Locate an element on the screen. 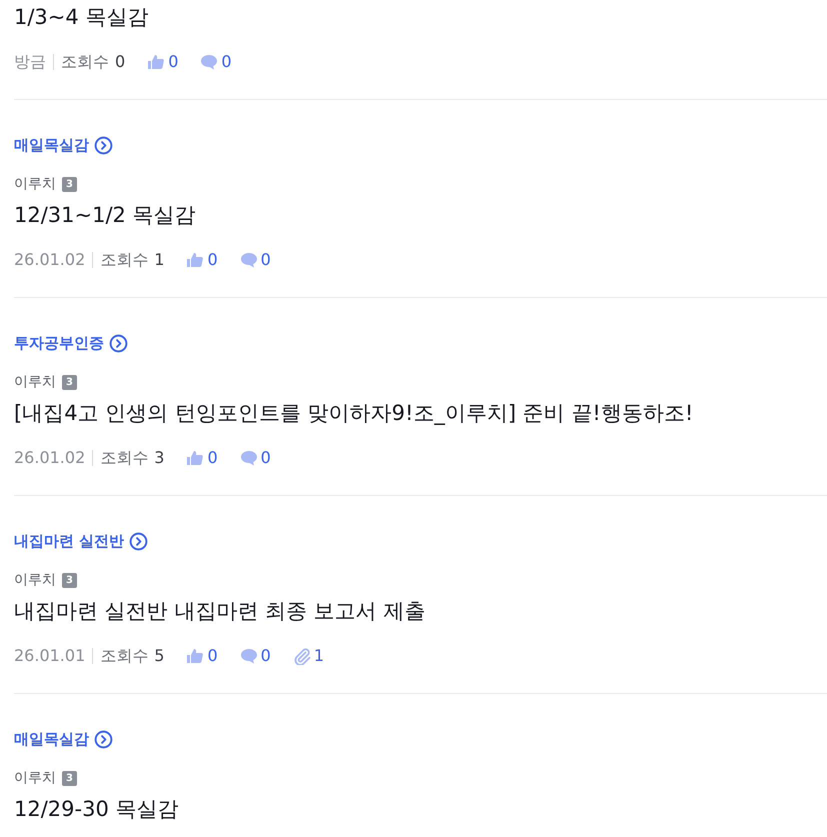 This screenshot has height=837, width=827. views-count: 0 is located at coordinates (120, 62).